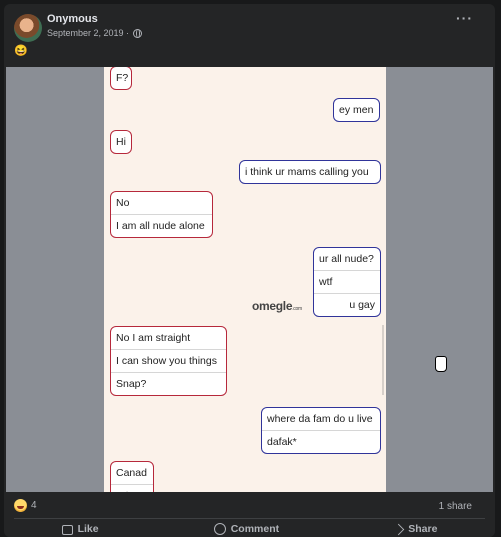 Image resolution: width=501 pixels, height=537 pixels. Describe the element at coordinates (88, 529) in the screenshot. I see `like-label: Like` at that location.